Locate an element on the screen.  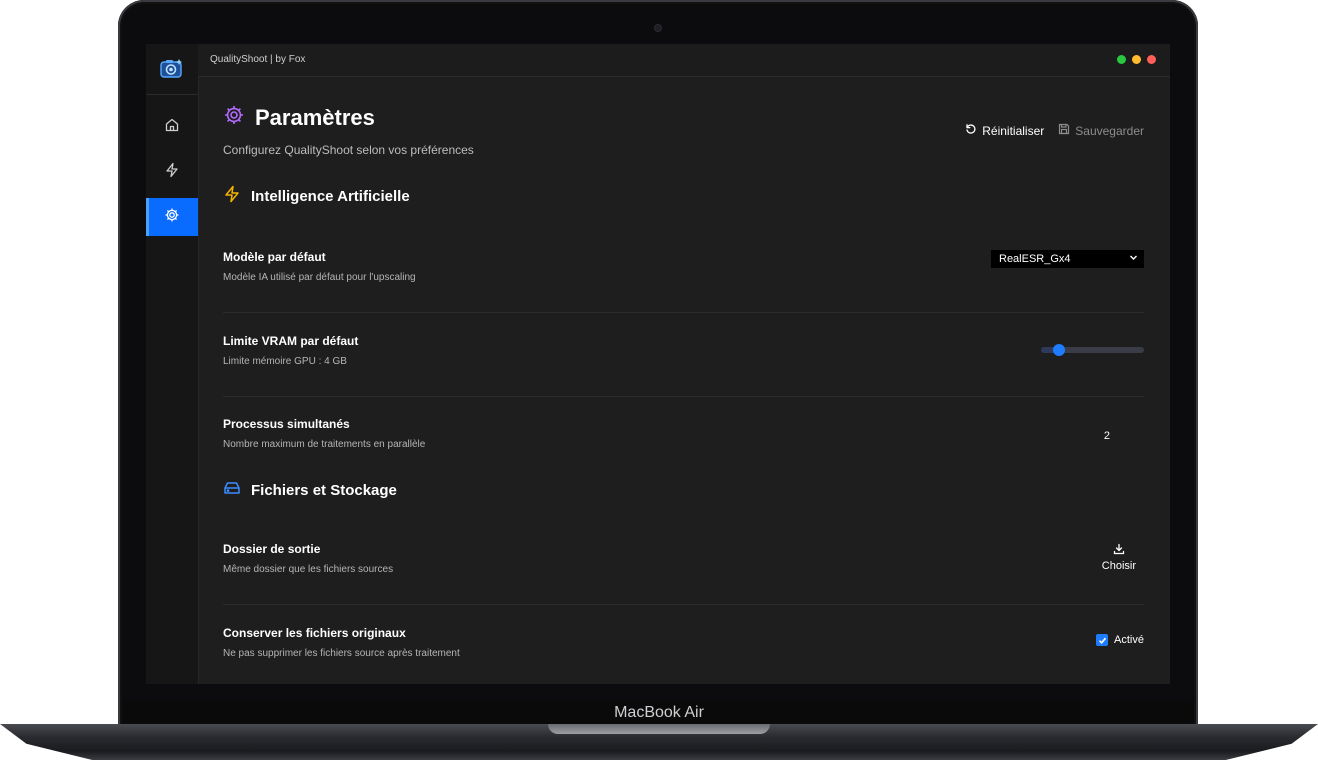
vram-slider is located at coordinates (1092, 350).